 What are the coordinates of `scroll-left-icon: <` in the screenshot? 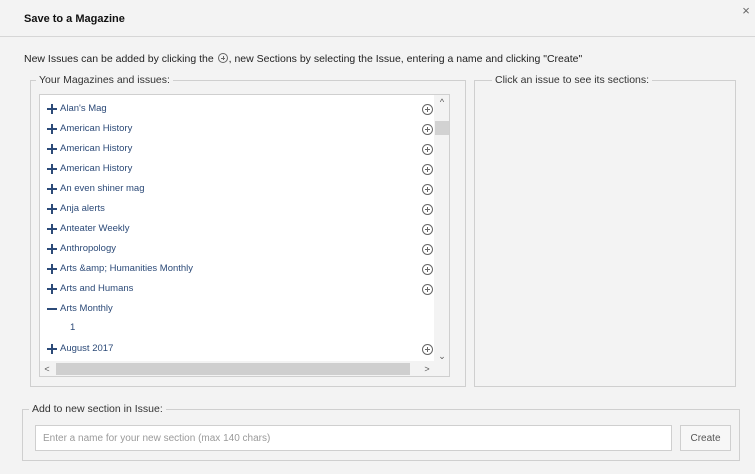 It's located at (47, 369).